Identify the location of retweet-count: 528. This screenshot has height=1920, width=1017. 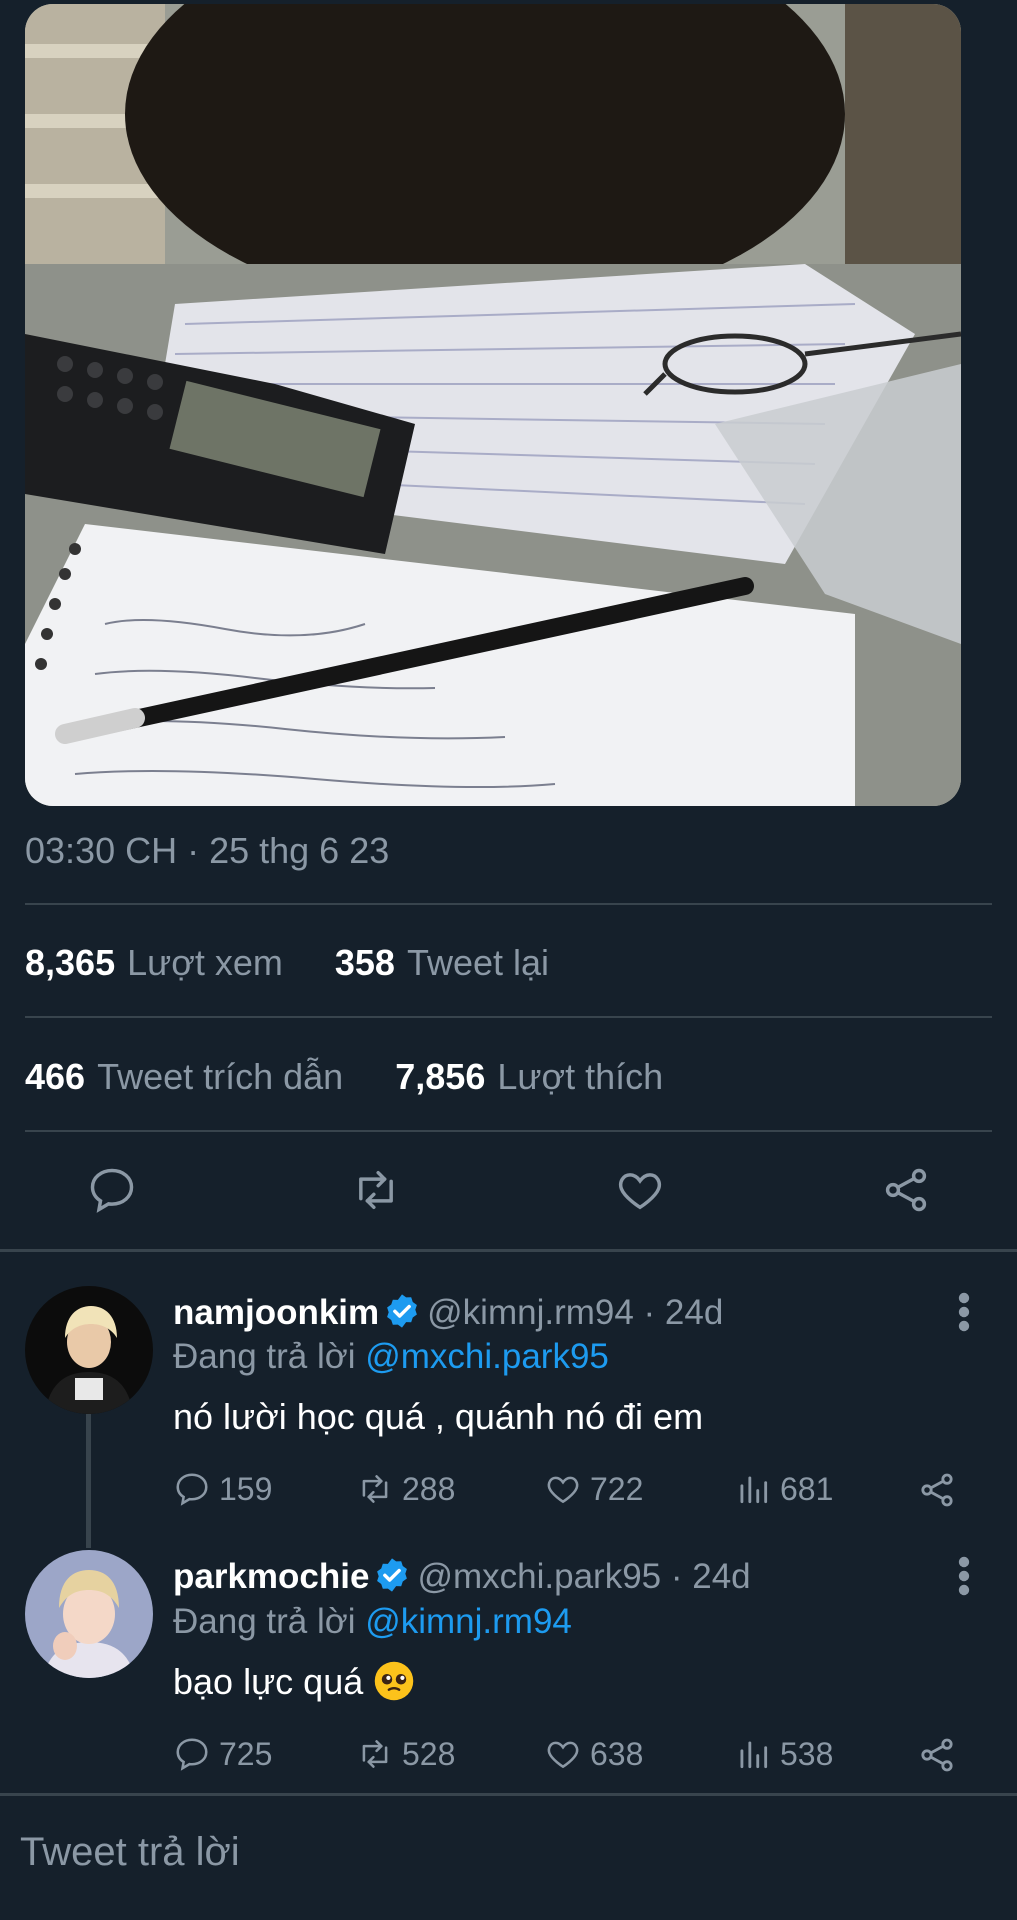
(429, 1753).